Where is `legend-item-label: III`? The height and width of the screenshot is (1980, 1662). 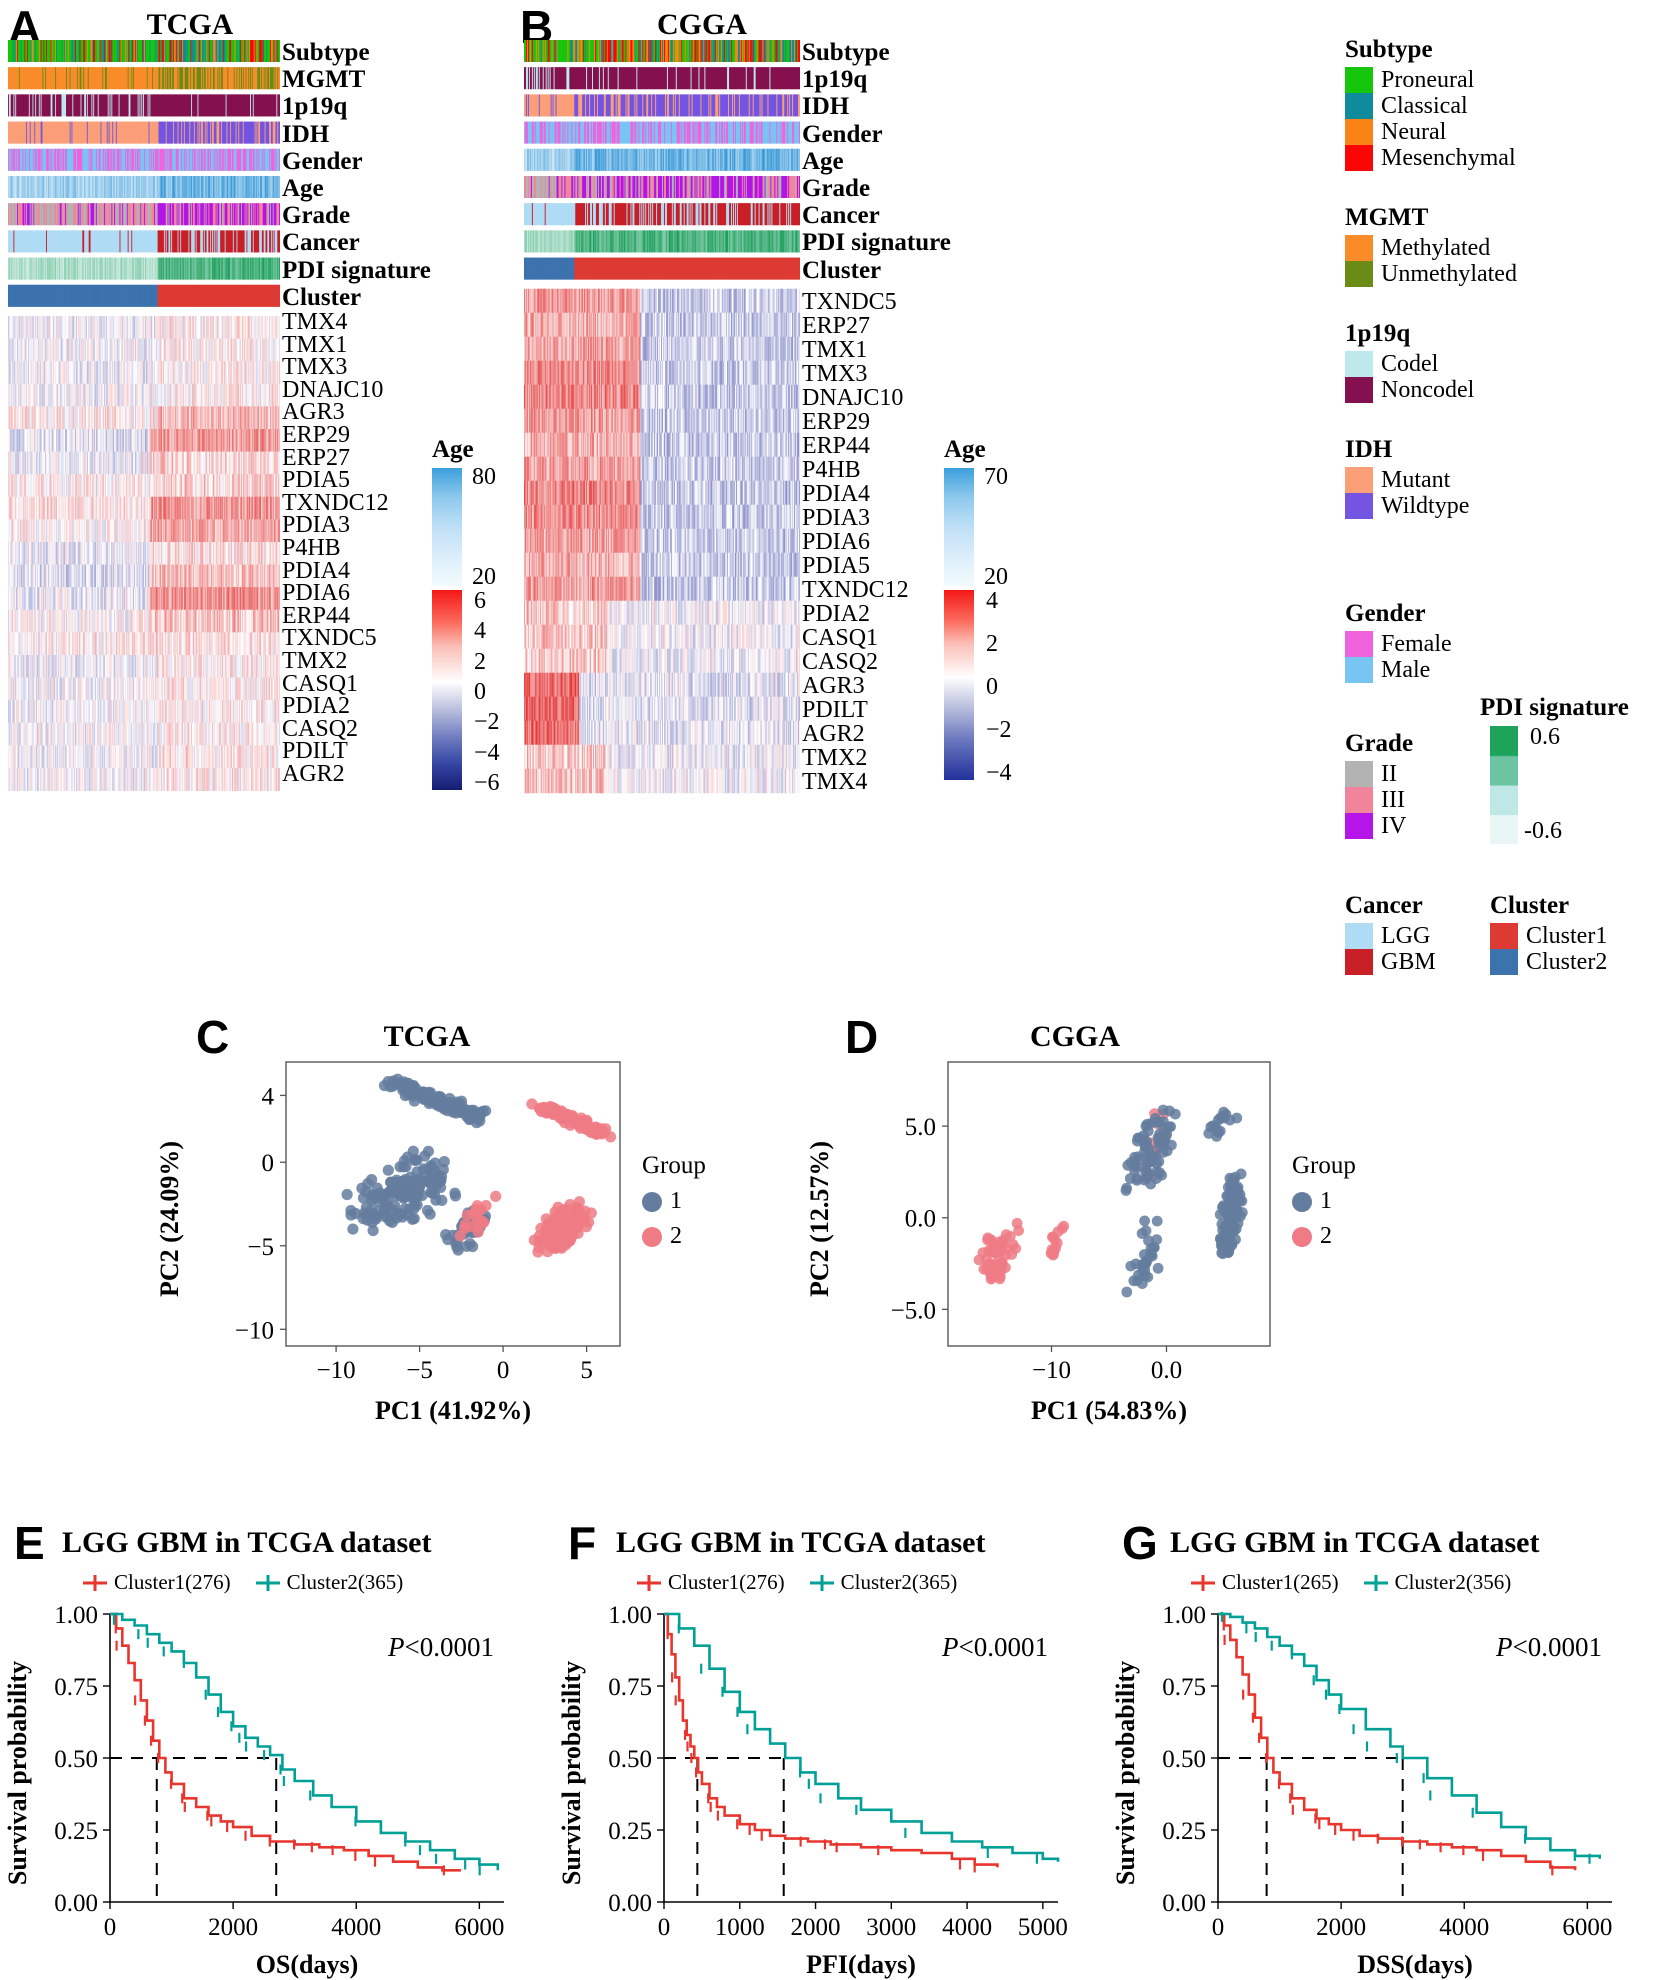 legend-item-label: III is located at coordinates (1393, 800).